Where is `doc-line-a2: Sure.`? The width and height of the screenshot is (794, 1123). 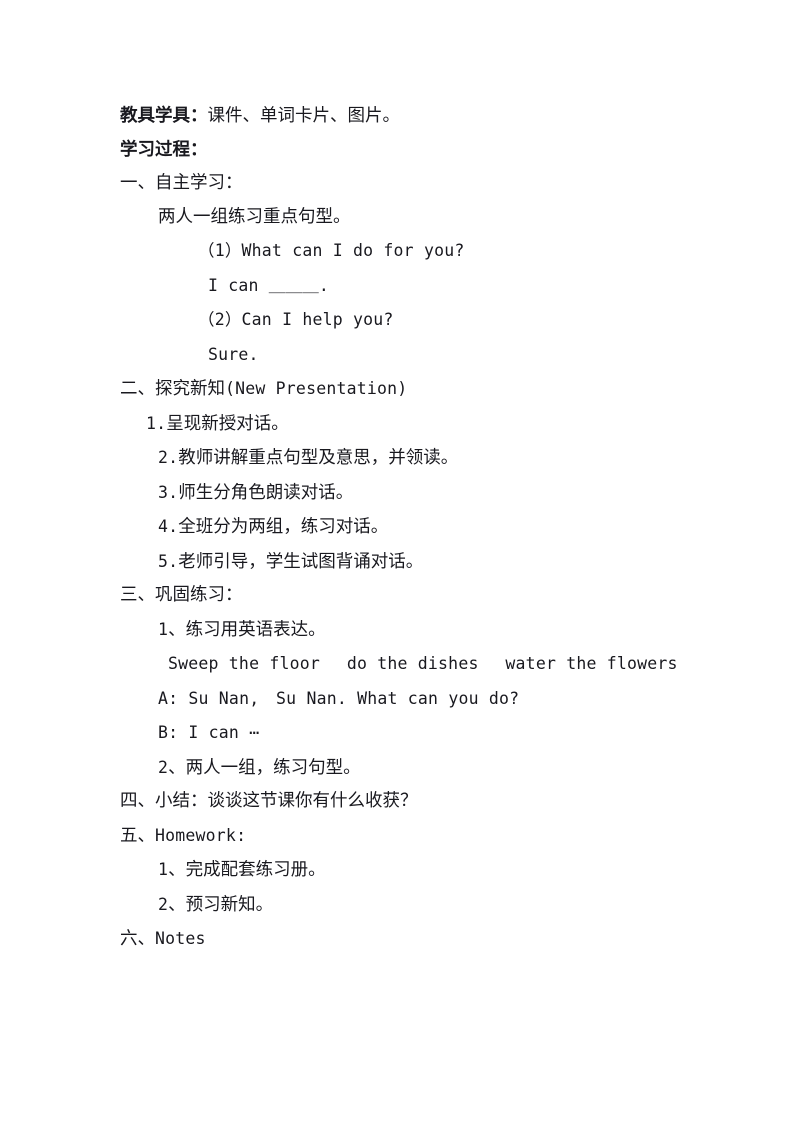 doc-line-a2: Sure. is located at coordinates (464, 355).